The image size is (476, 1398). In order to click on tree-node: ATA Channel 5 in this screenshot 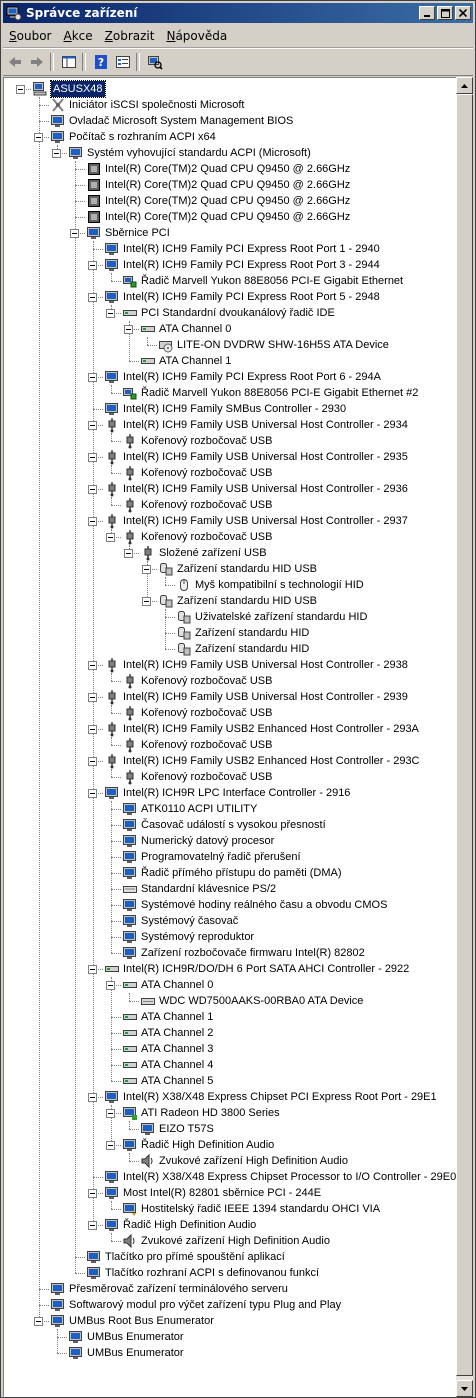, I will do `click(167, 1081)`.